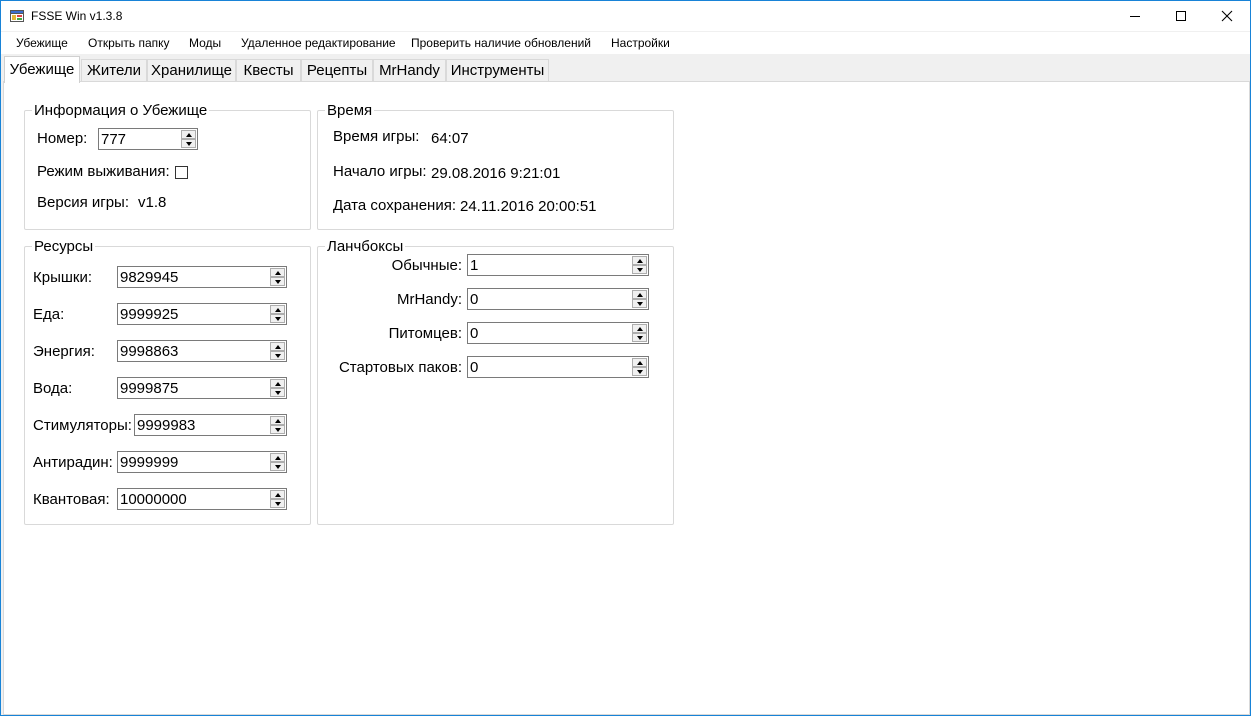 The width and height of the screenshot is (1251, 716). Describe the element at coordinates (83, 202) in the screenshot. I see `version-label: Версия игры:` at that location.